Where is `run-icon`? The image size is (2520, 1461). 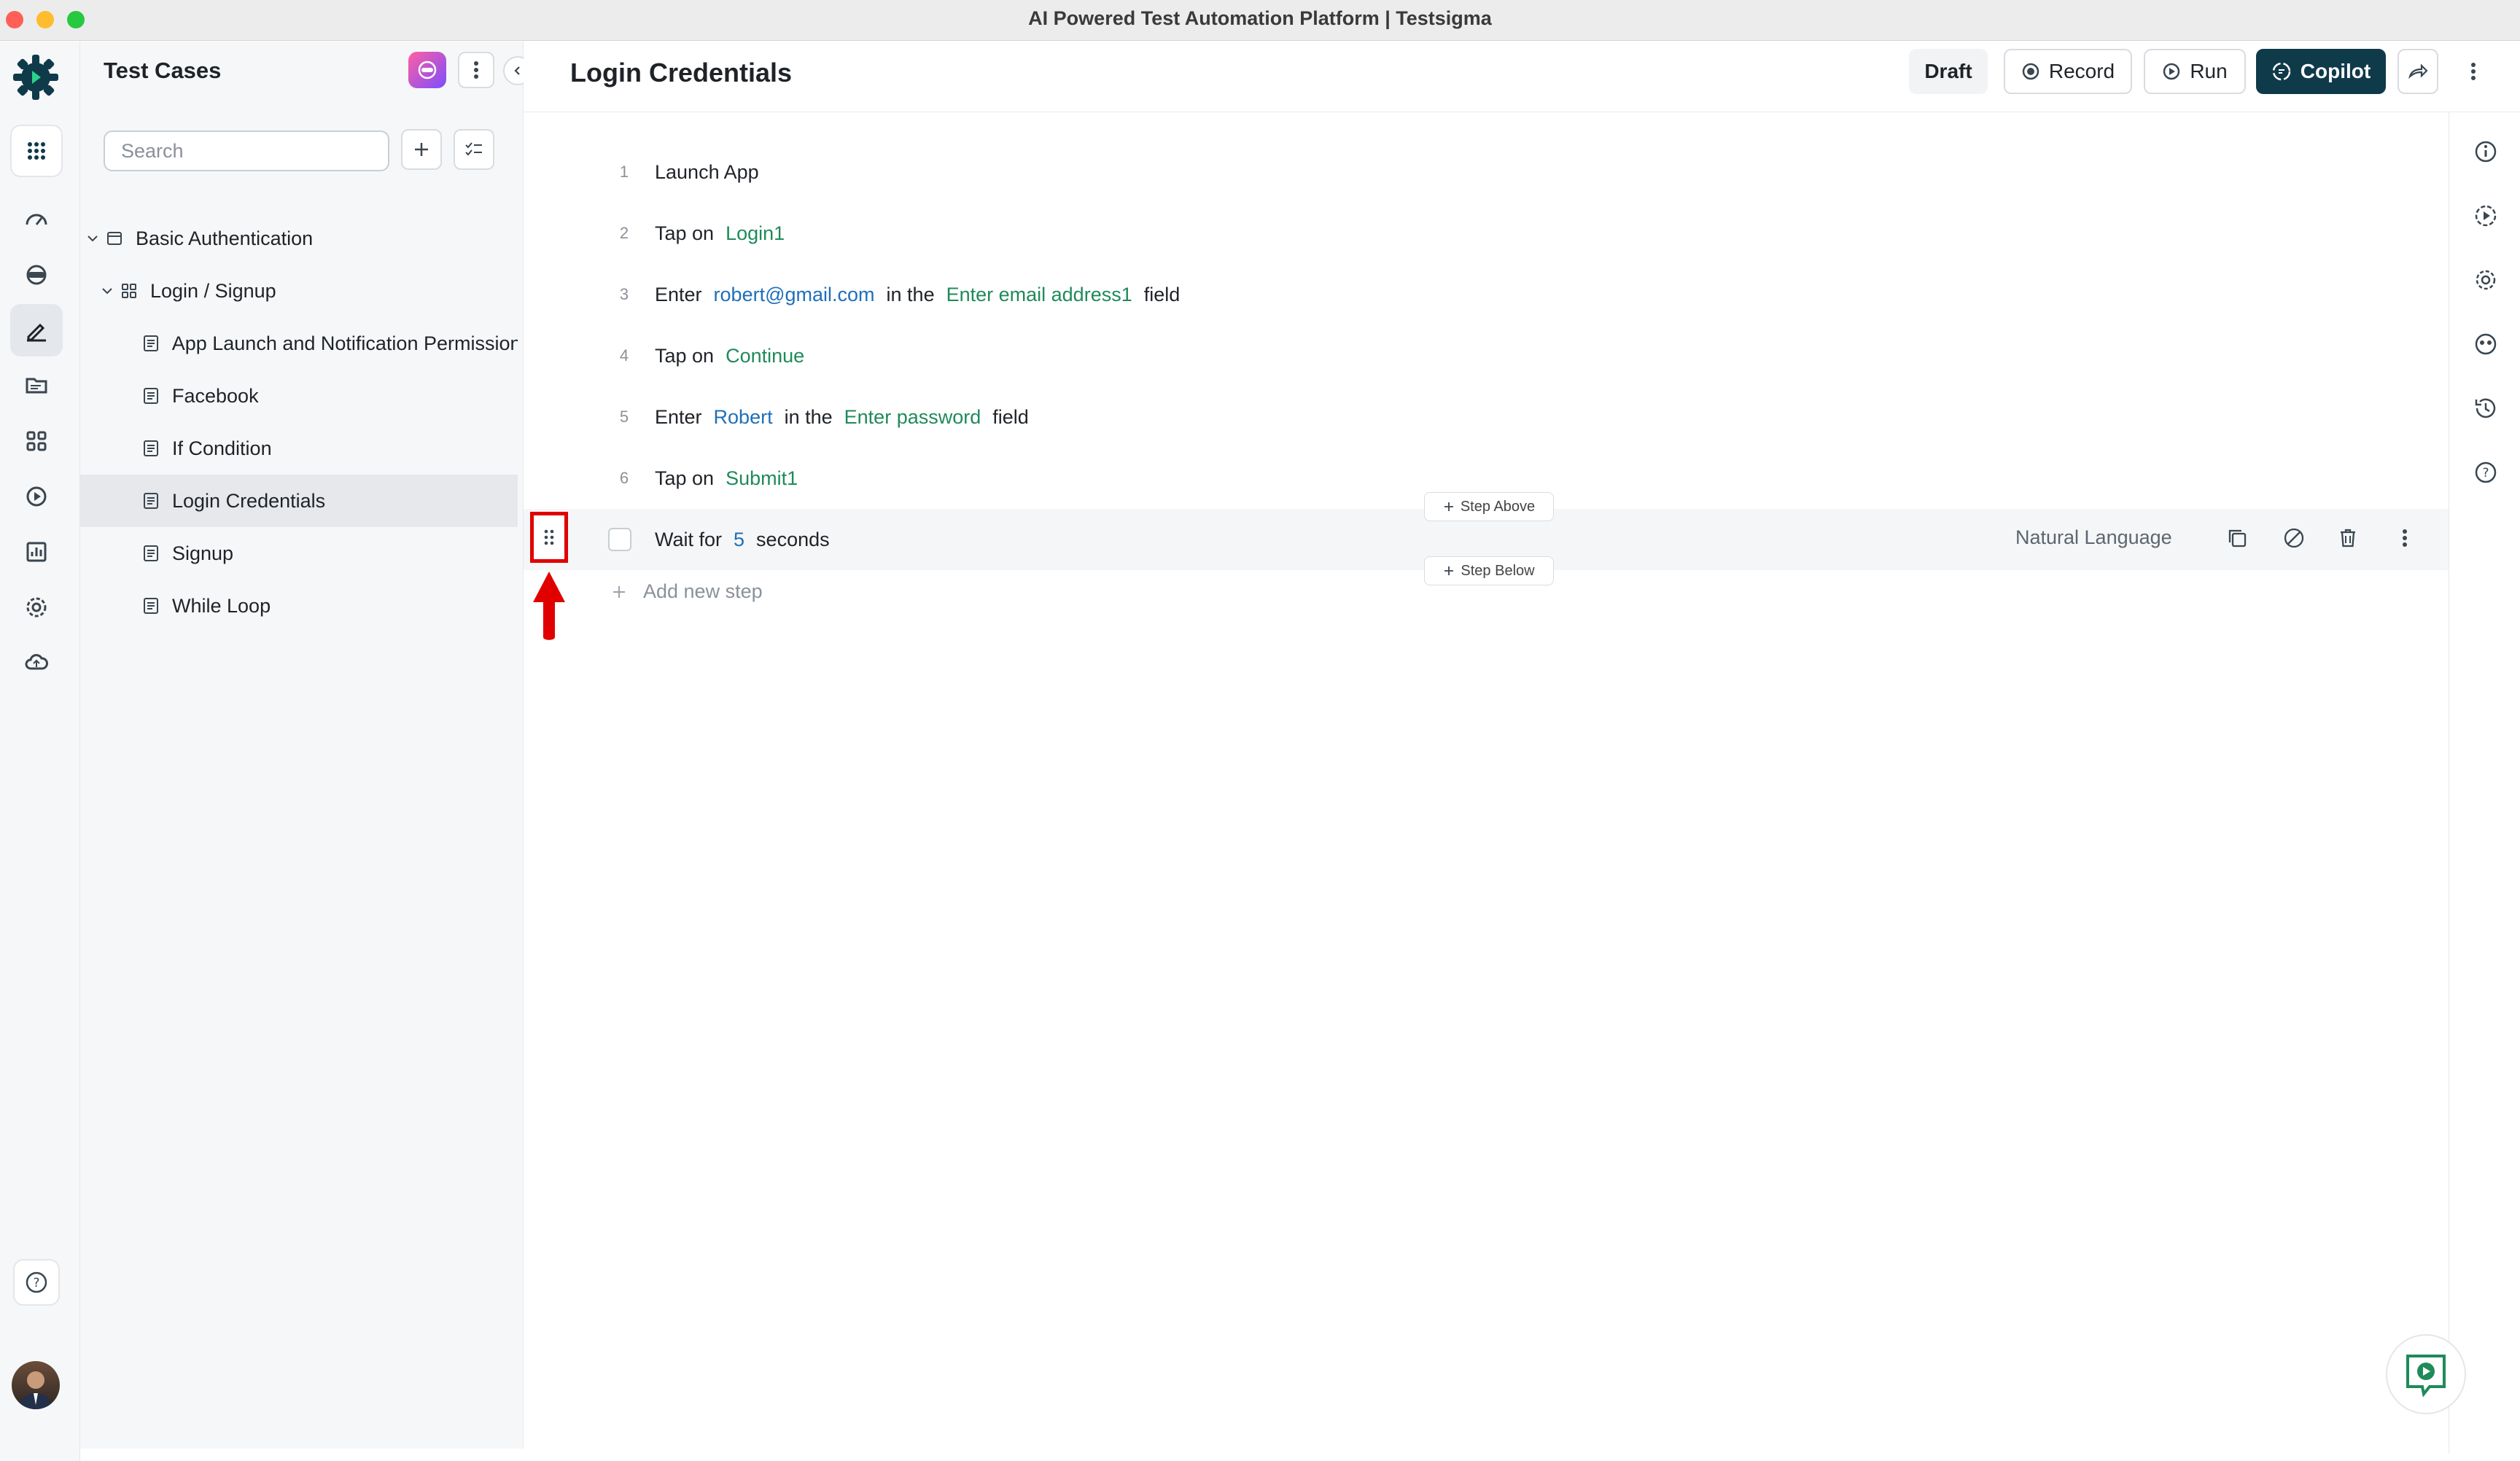 run-icon is located at coordinates (36, 496).